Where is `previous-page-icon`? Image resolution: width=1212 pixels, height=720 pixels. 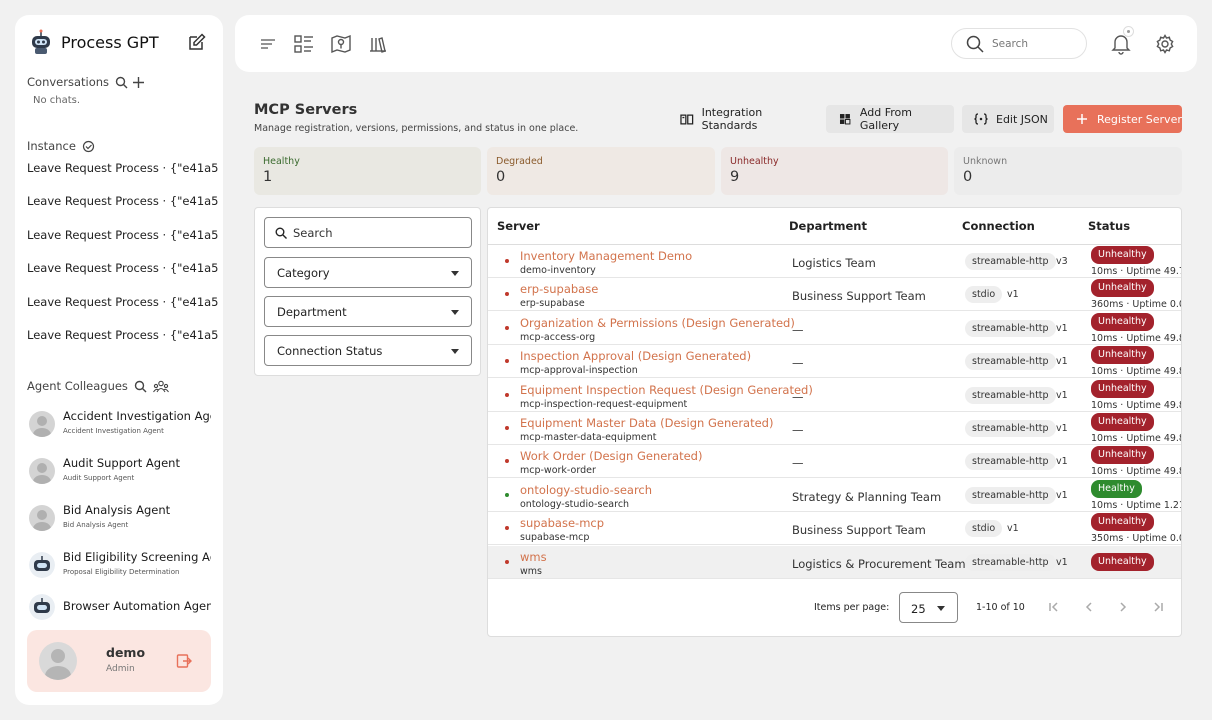 previous-page-icon is located at coordinates (1089, 607).